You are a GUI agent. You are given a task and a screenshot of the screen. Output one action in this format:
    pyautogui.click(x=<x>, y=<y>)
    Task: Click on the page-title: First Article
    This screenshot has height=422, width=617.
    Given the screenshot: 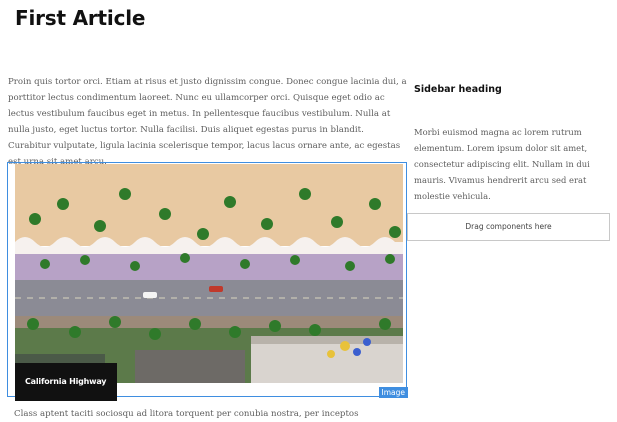 What is the action you would take?
    pyautogui.click(x=80, y=18)
    